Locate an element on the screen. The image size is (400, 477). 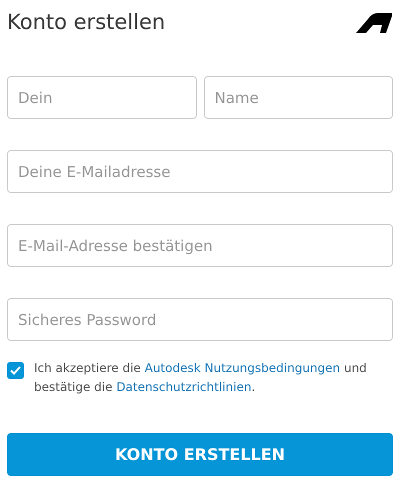
input-field: Deine E-Mailadresse is located at coordinates (200, 171).